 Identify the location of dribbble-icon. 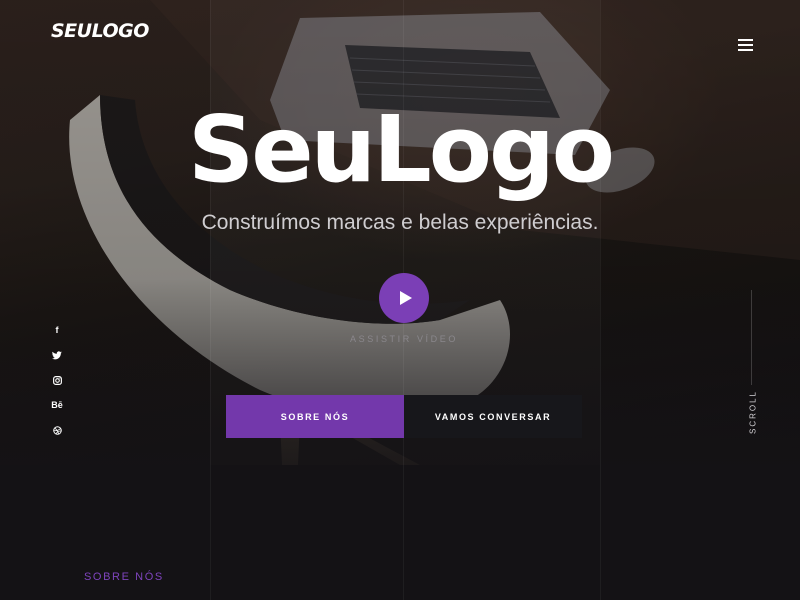
(57, 430).